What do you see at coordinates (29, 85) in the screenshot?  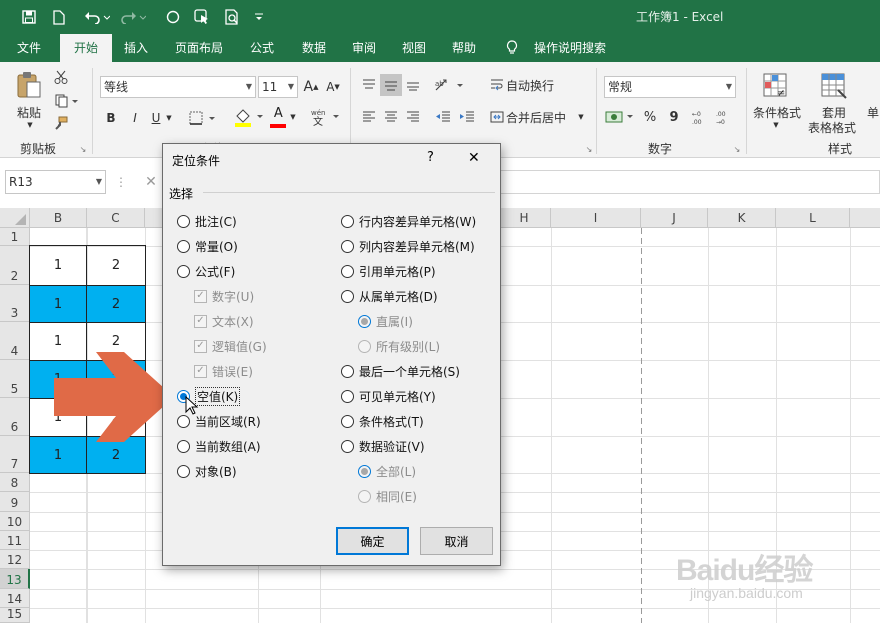 I see `paste-icon` at bounding box center [29, 85].